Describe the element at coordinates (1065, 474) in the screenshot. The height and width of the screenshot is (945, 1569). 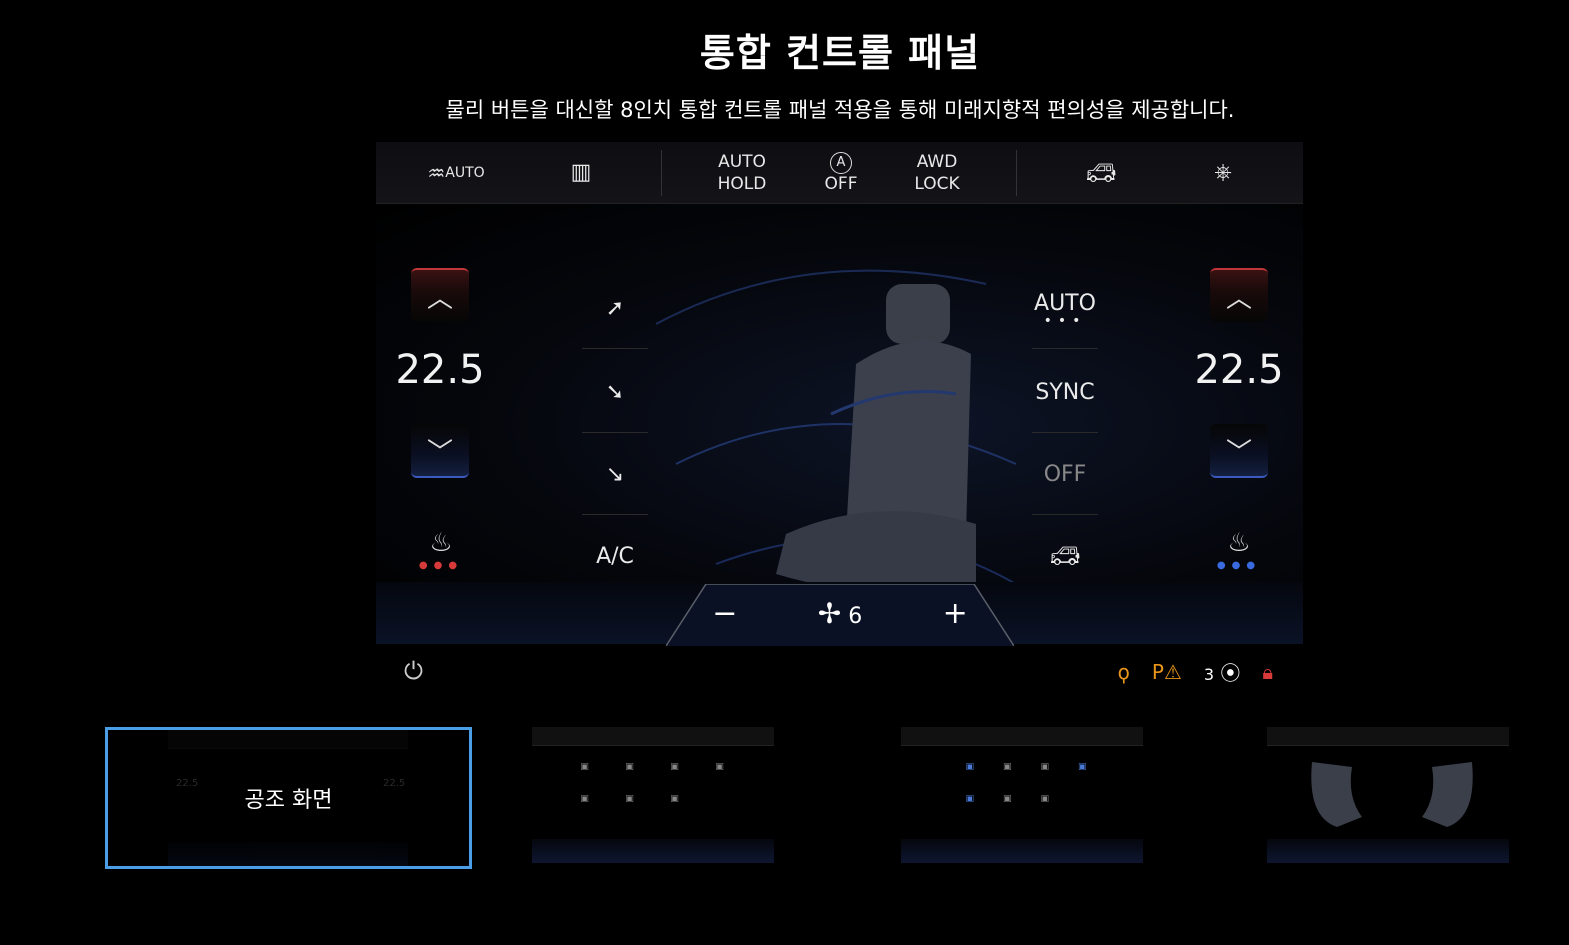
I see `climate-off-button: OFF` at that location.